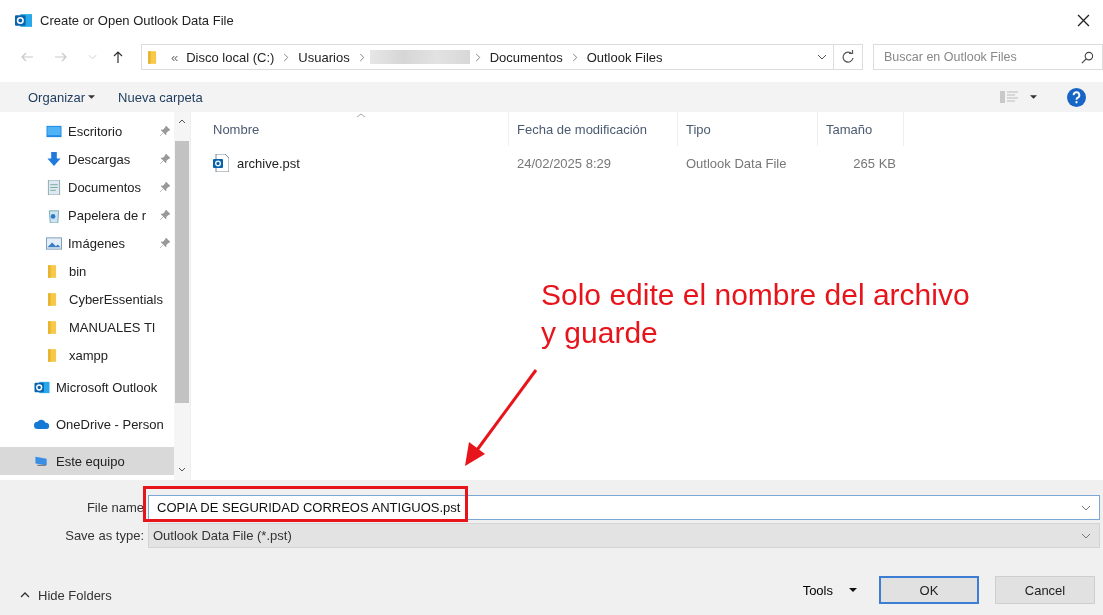 This screenshot has width=1103, height=615. What do you see at coordinates (54, 215) in the screenshot?
I see `recycle-bin-icon` at bounding box center [54, 215].